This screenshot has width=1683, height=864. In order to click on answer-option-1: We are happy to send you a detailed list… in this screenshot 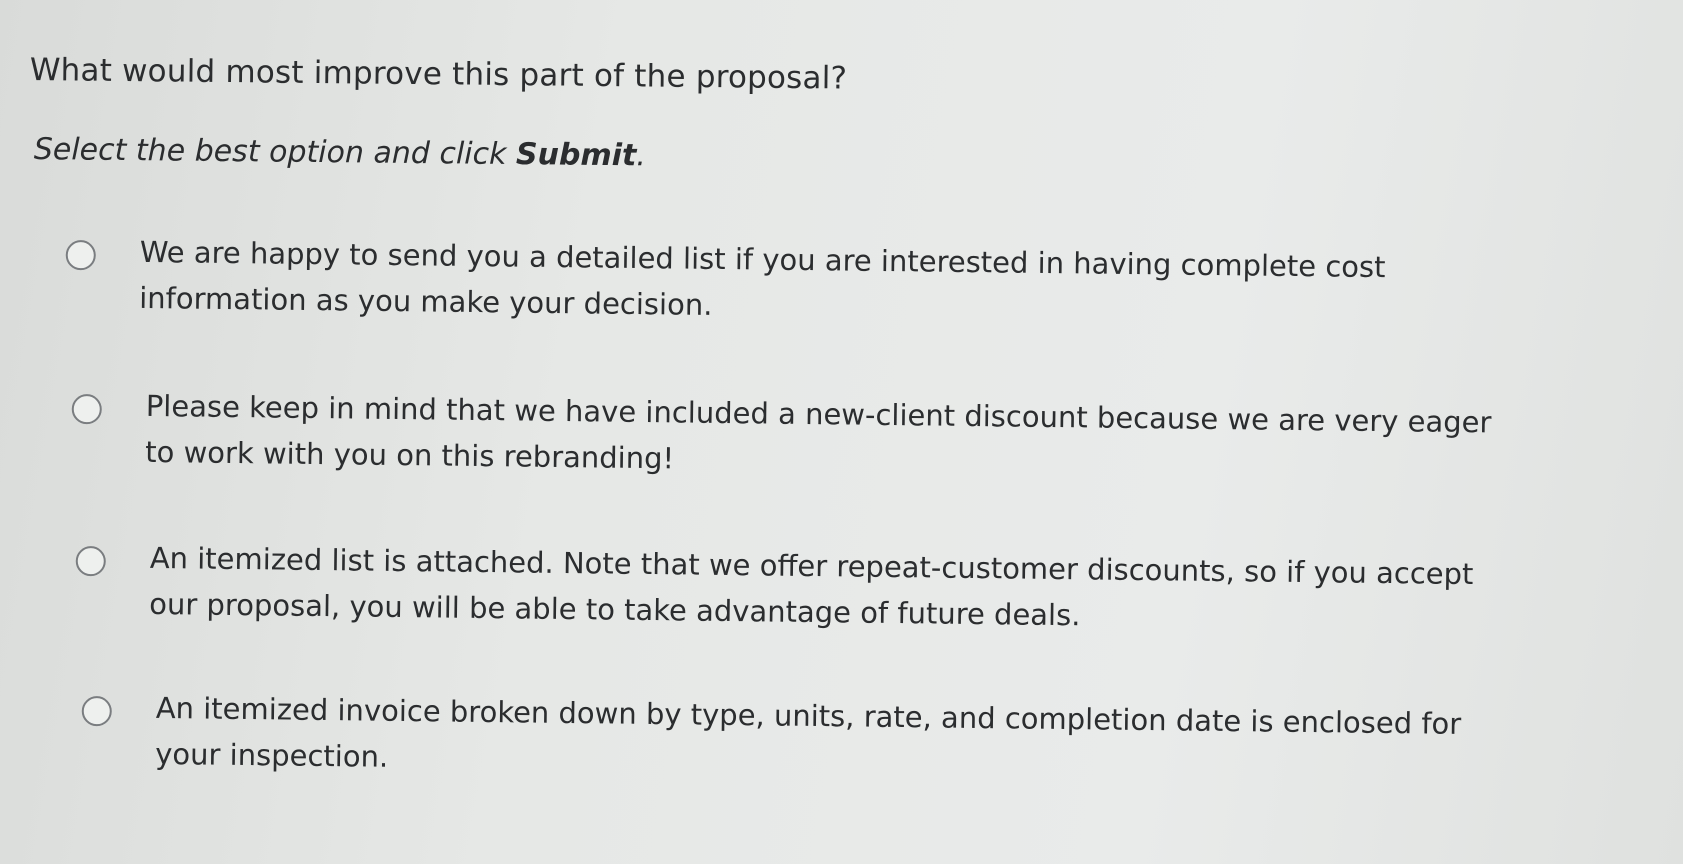, I will do `click(787, 286)`.